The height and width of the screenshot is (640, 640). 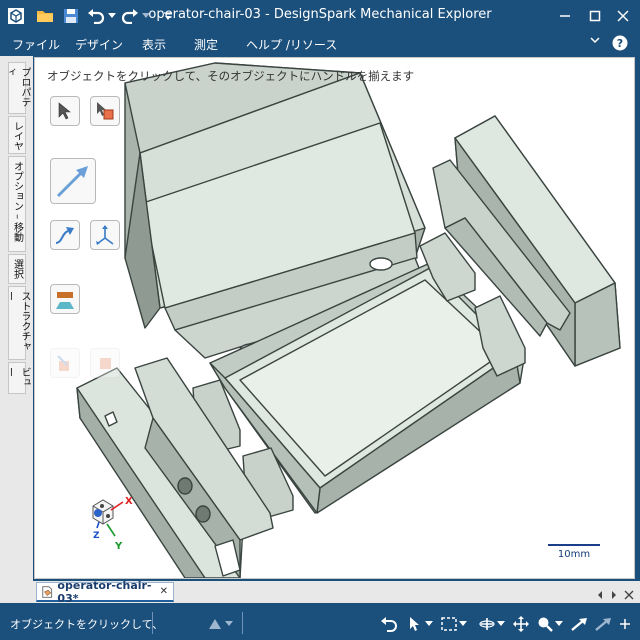 I want to click on axes-arrow-icon, so click(x=105, y=235).